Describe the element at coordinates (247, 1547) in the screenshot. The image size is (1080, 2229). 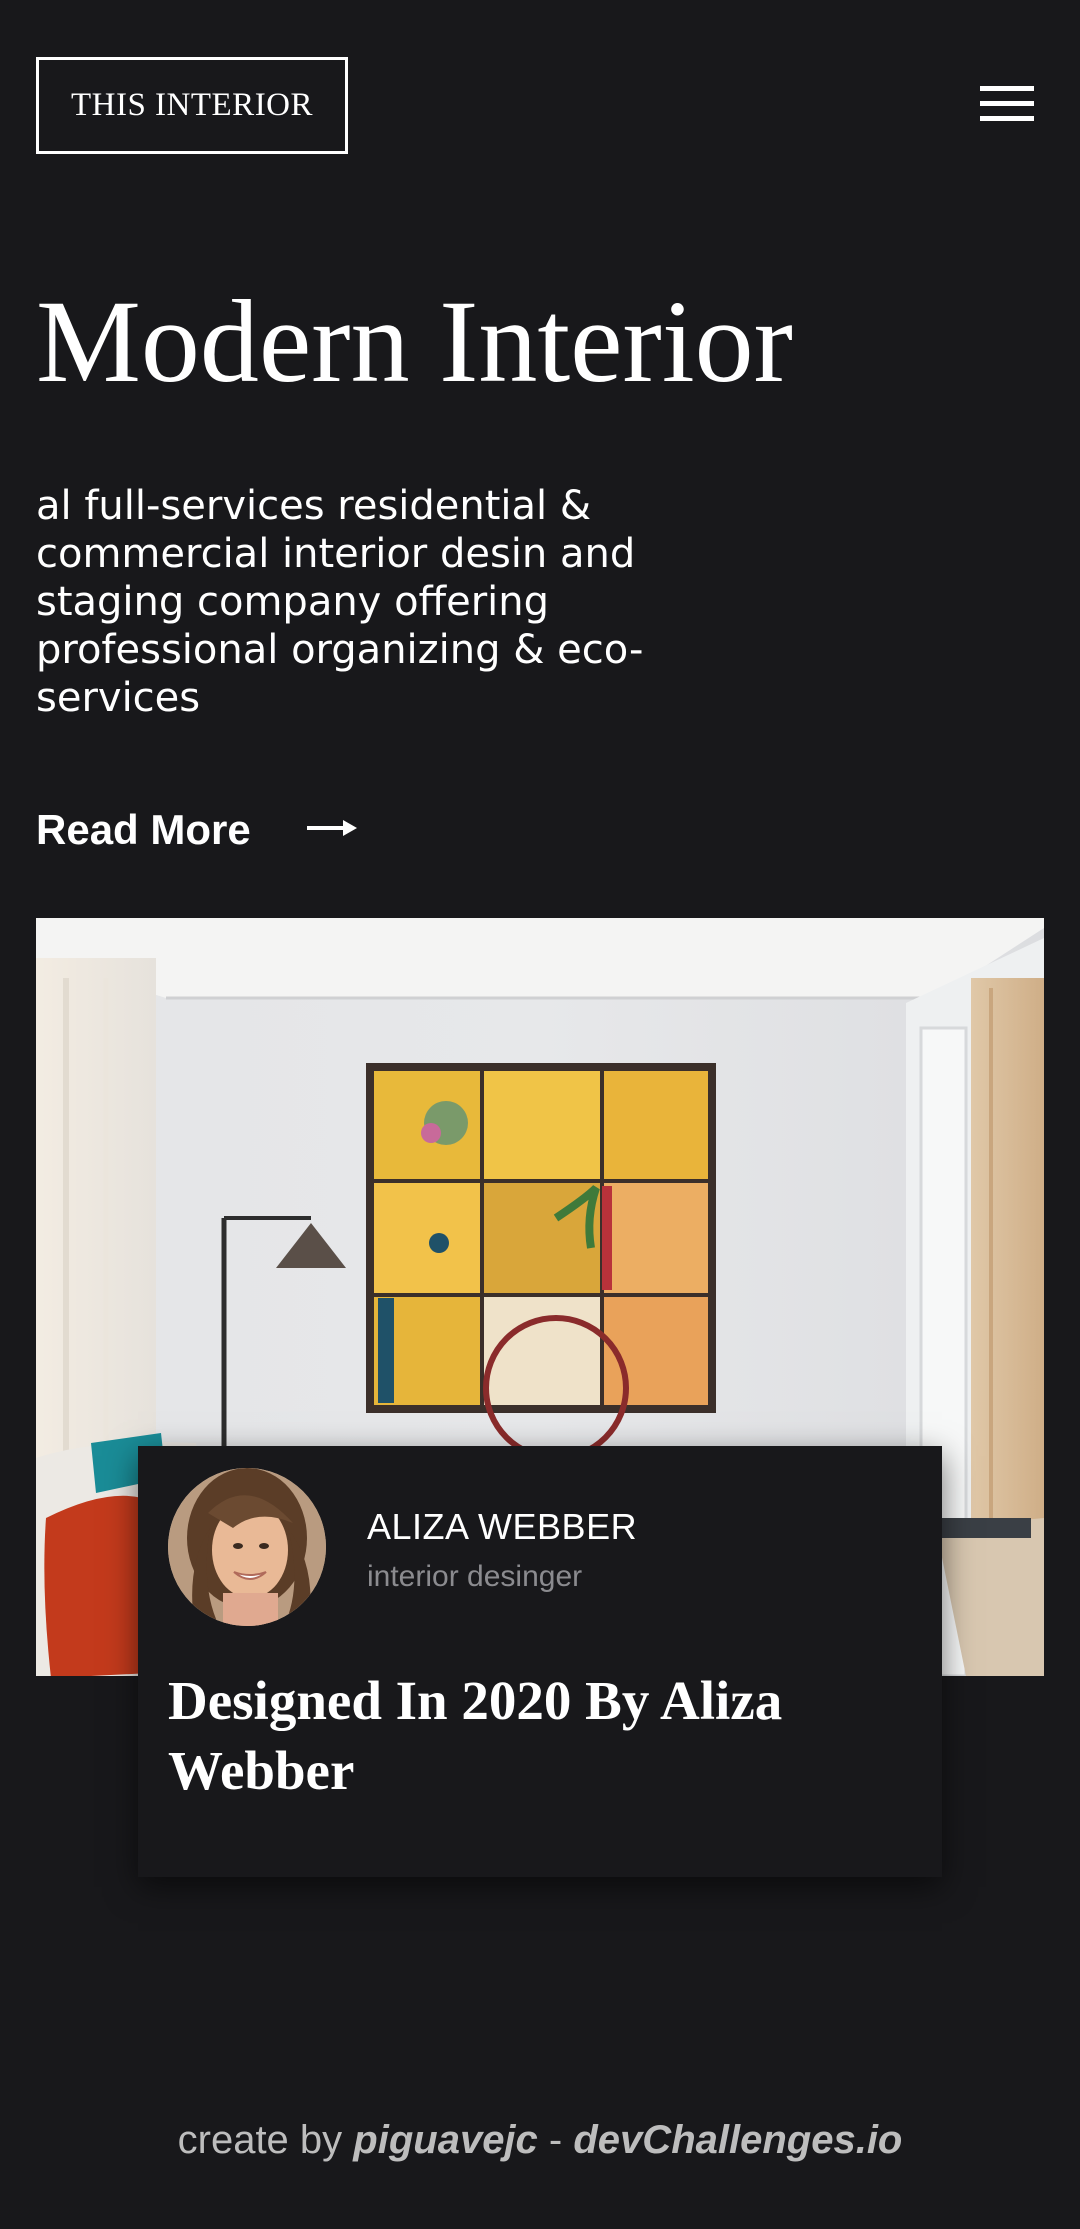
I see `designer-avatar` at that location.